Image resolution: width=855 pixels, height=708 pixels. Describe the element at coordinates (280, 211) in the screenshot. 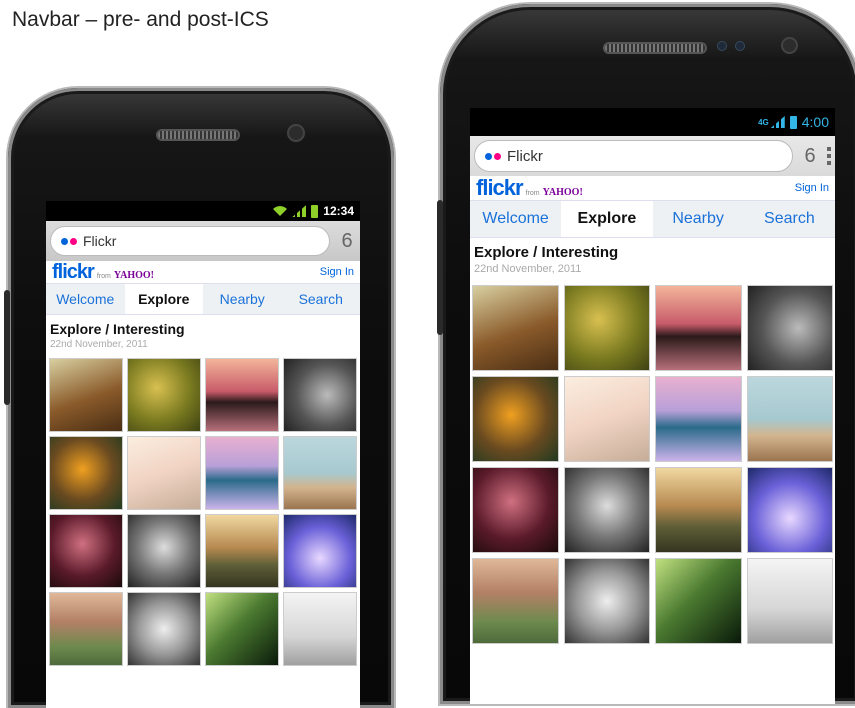

I see `wifi-icon` at that location.